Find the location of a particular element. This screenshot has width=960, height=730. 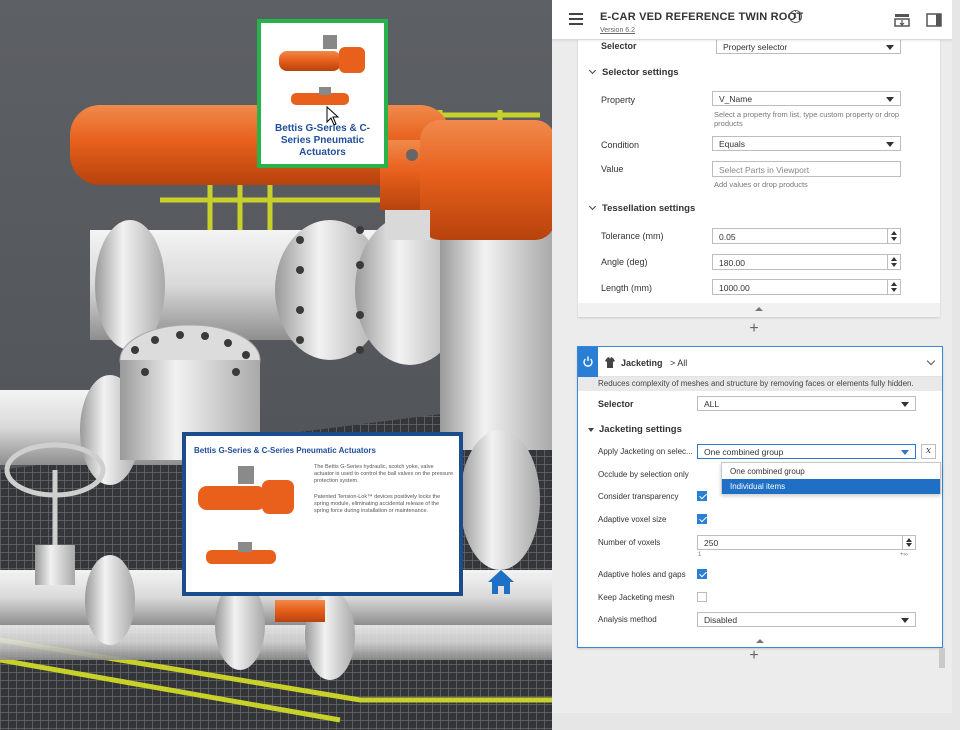

jacketing-settings-header: Jacketing settings is located at coordinates (635, 429).